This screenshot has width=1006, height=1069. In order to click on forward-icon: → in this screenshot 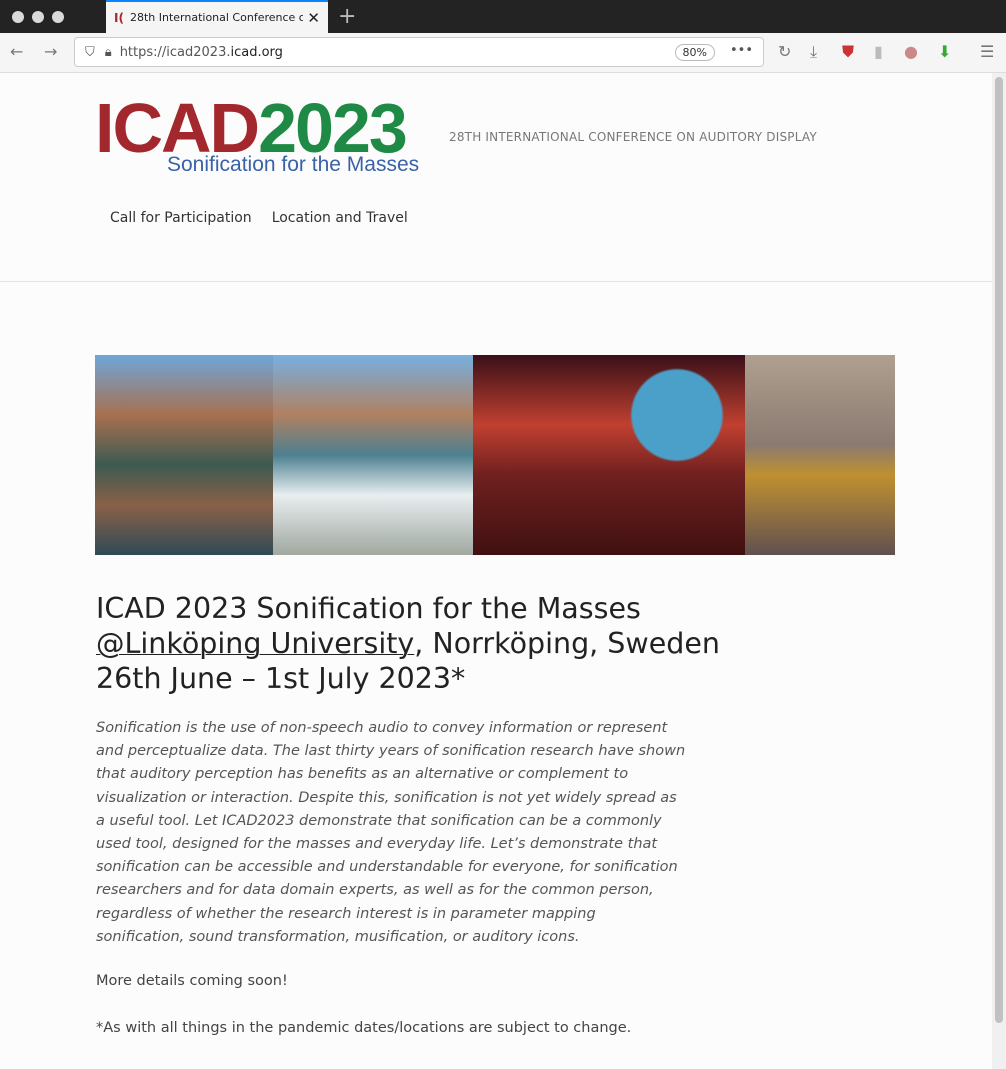, I will do `click(50, 51)`.